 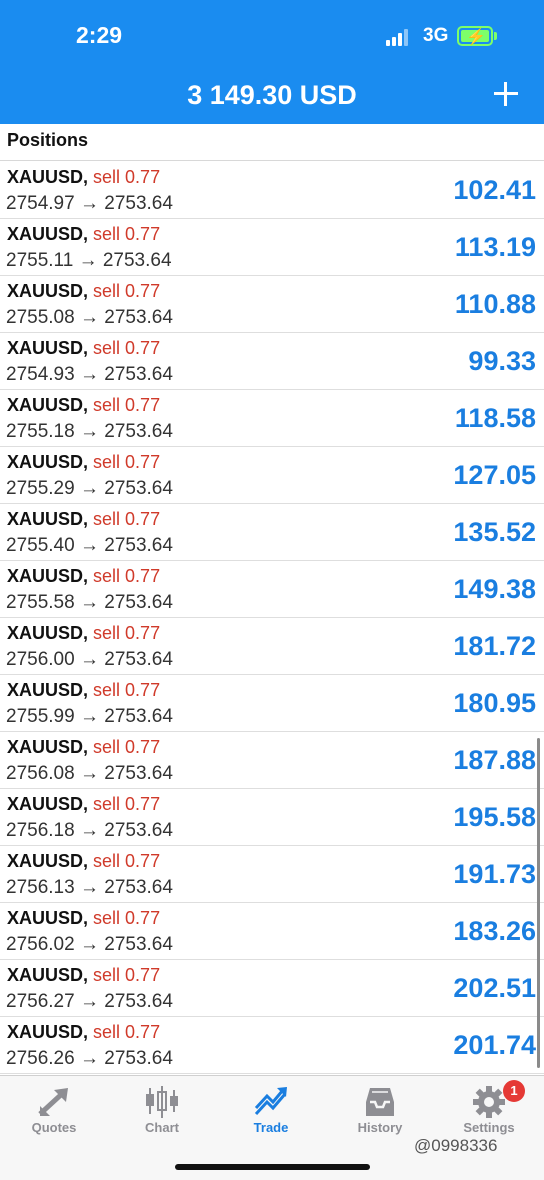 I want to click on position-profit: 191.73, so click(x=494, y=874).